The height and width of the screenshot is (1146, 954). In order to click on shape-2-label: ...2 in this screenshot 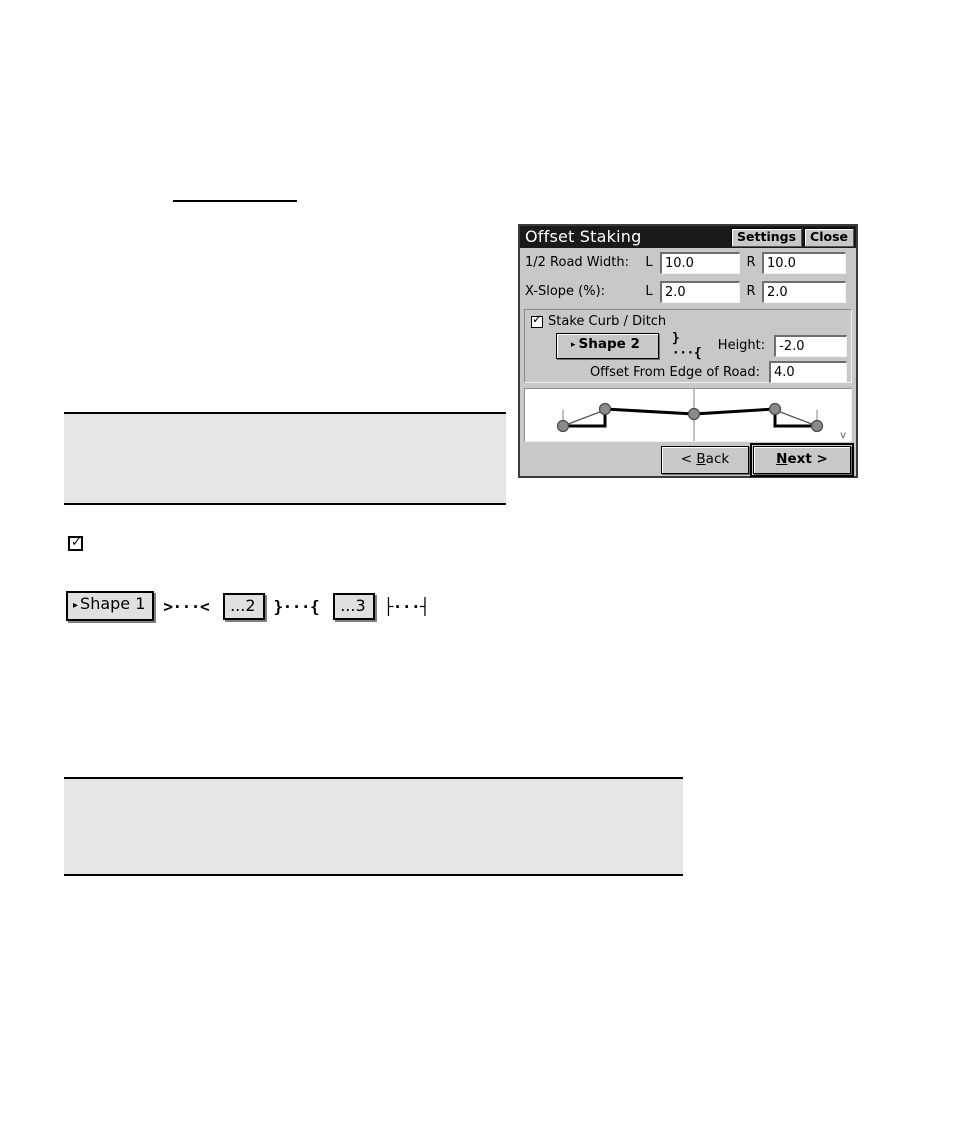, I will do `click(243, 605)`.